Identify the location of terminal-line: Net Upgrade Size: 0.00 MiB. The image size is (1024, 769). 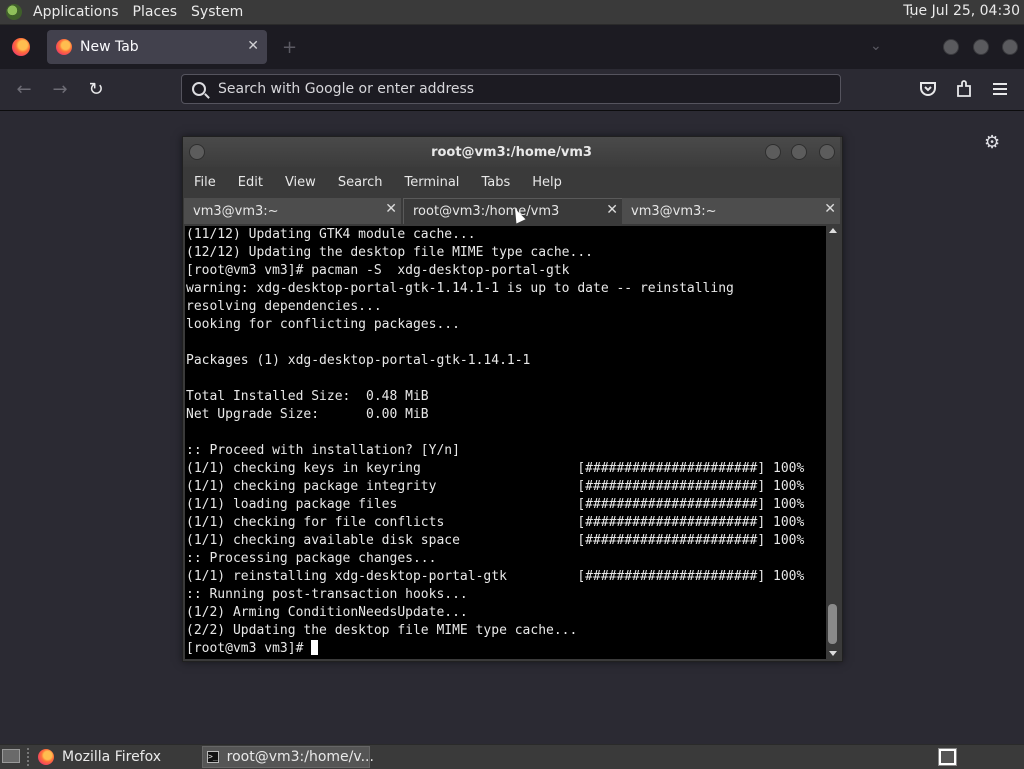
(307, 414).